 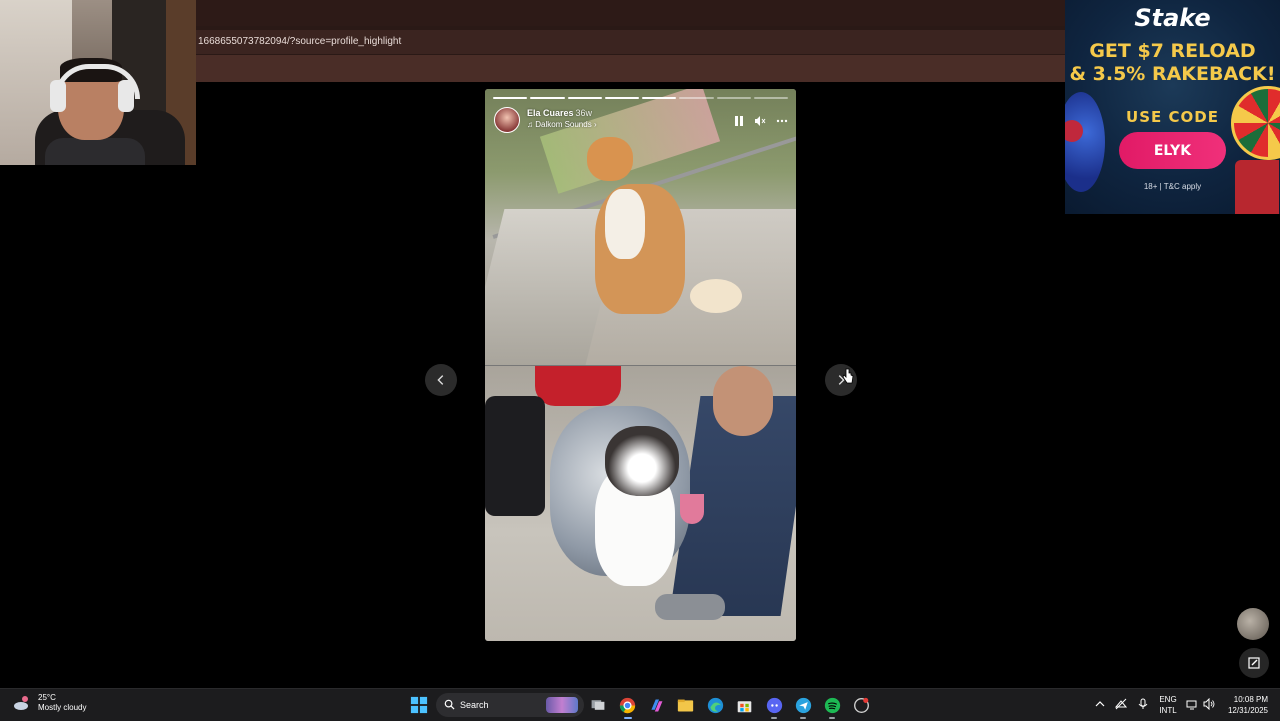 I want to click on telegram-icon, so click(x=803, y=705).